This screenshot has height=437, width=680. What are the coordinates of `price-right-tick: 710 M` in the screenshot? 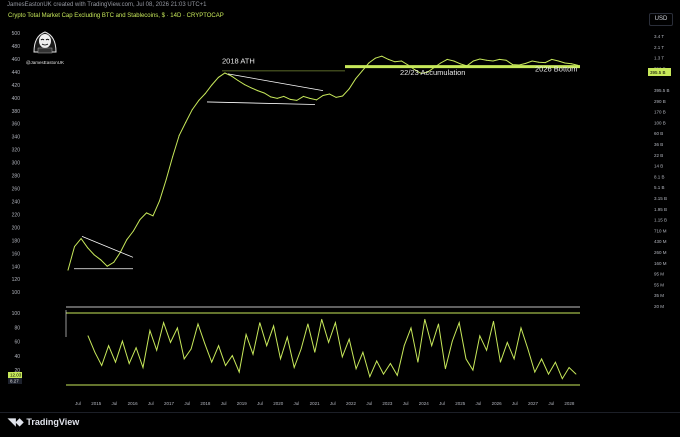 It's located at (660, 230).